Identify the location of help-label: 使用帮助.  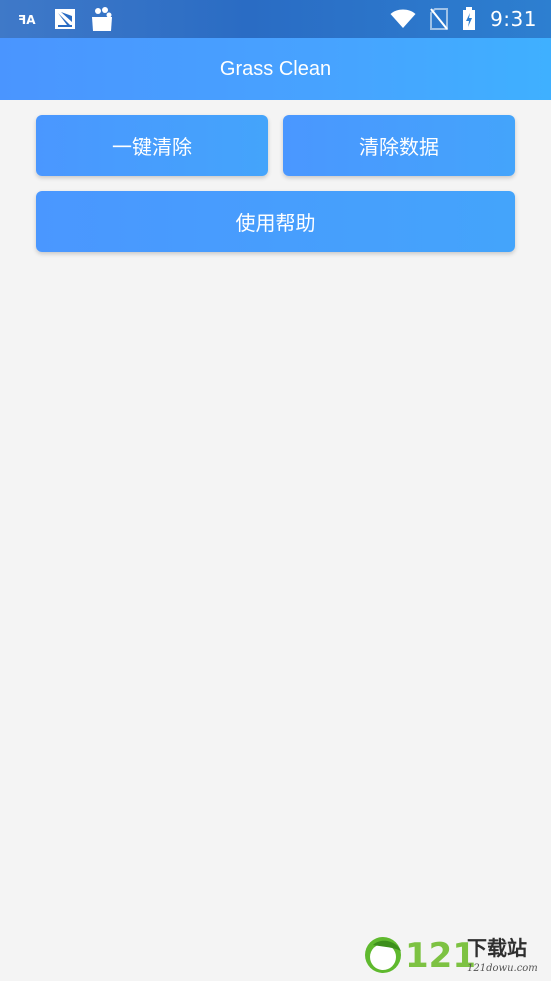
(275, 223).